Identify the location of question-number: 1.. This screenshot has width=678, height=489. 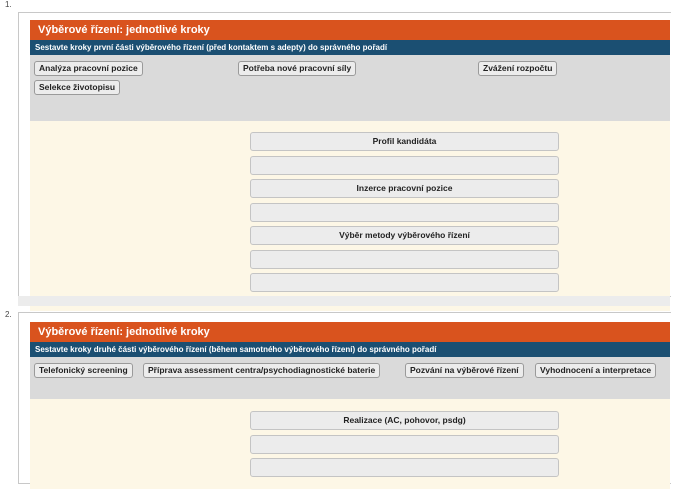
(8, 4).